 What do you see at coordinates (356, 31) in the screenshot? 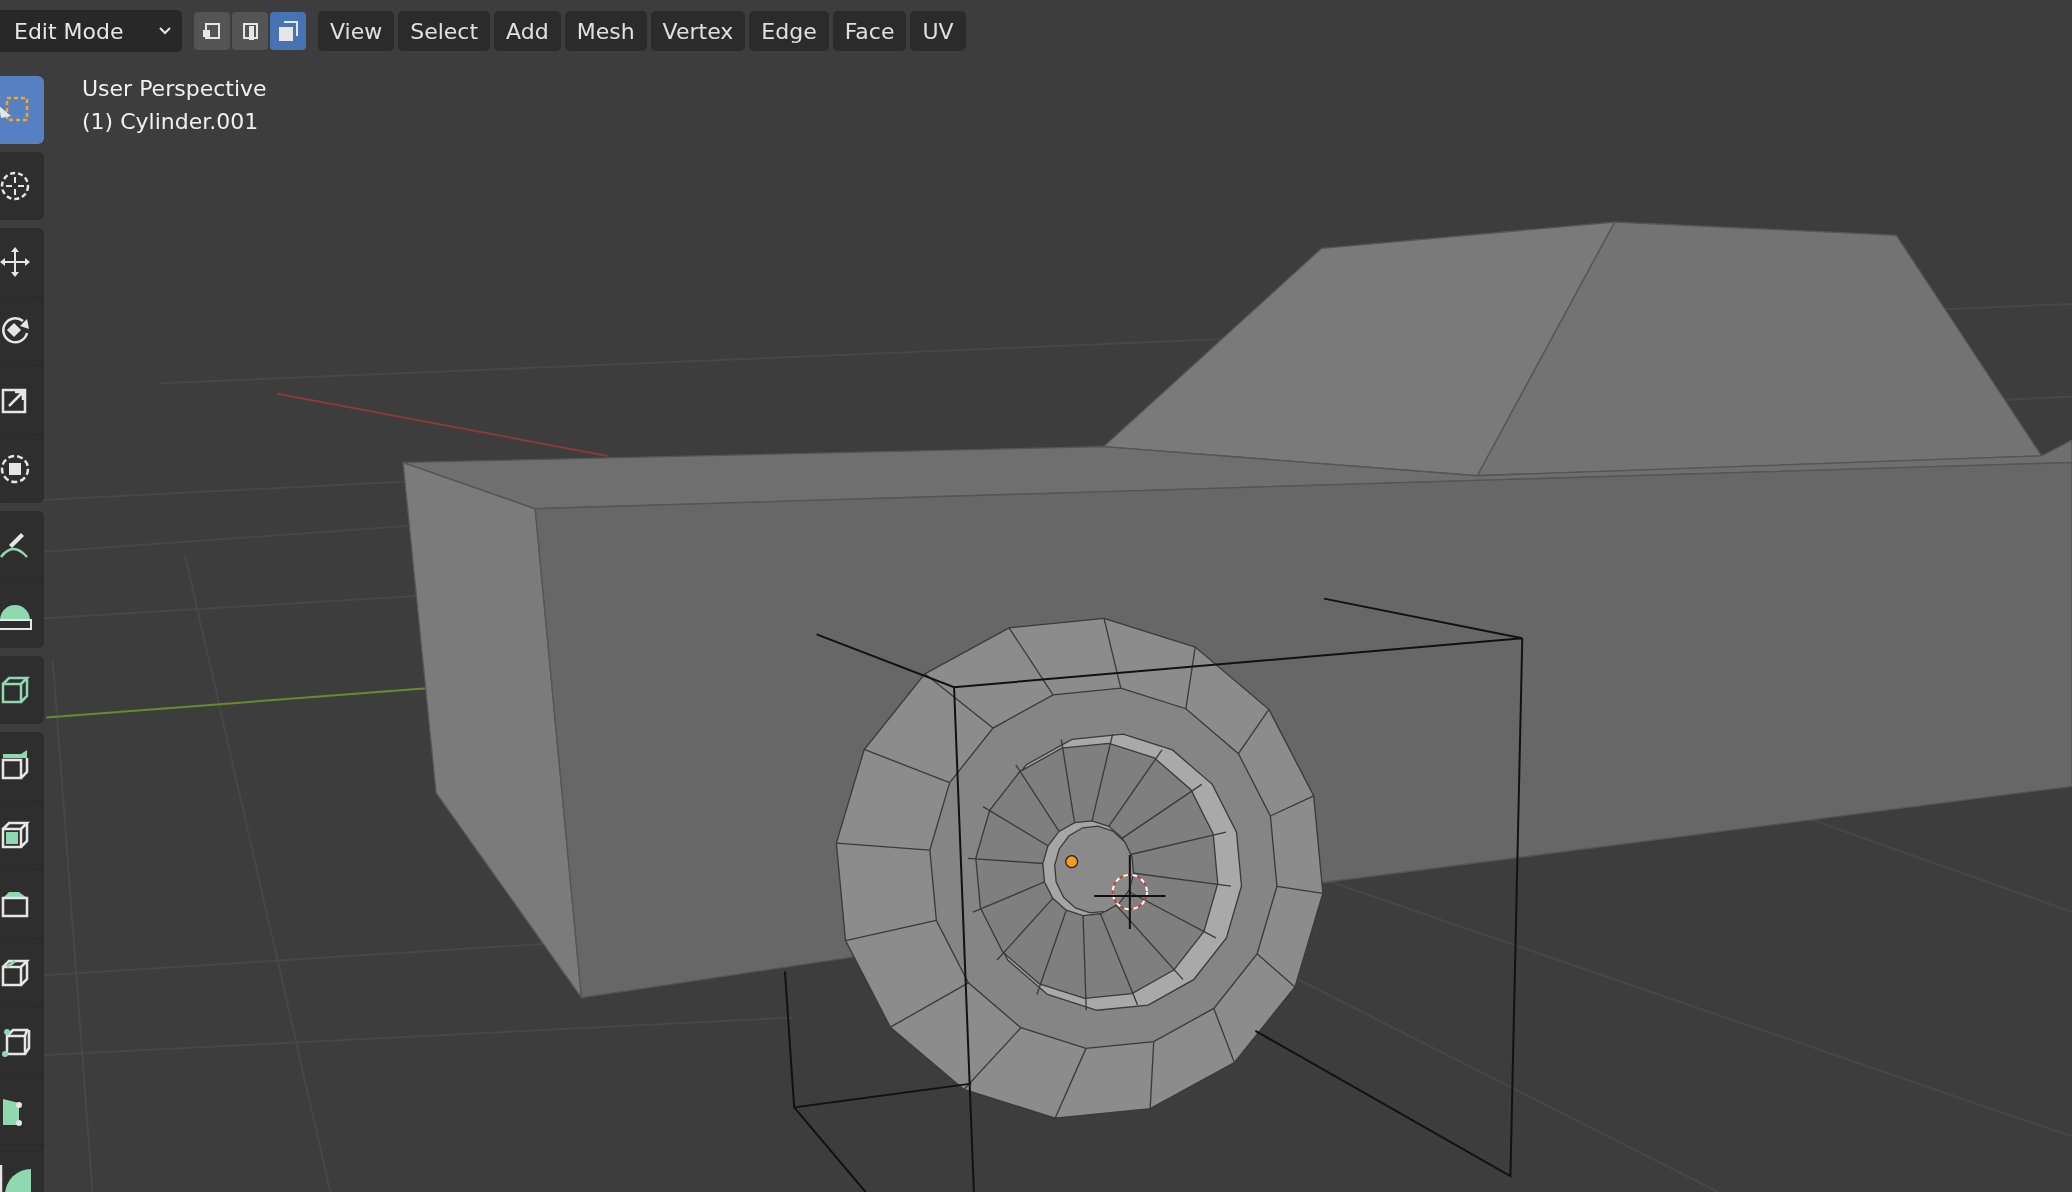
I see `menu-button: View` at bounding box center [356, 31].